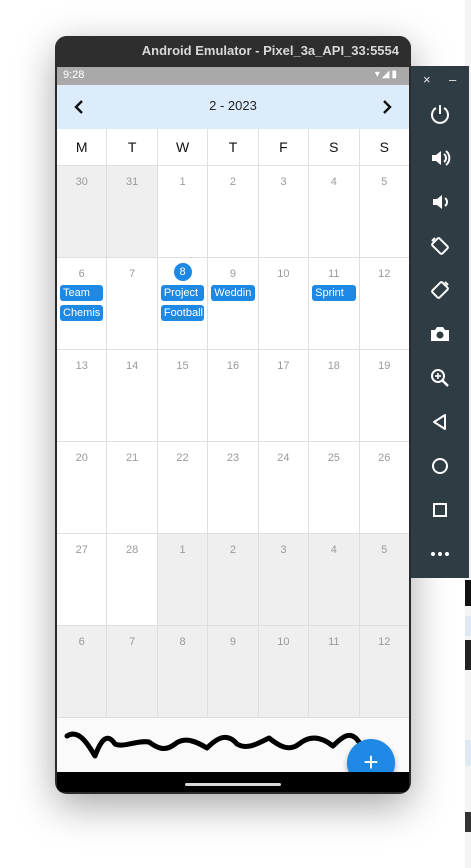 The height and width of the screenshot is (868, 471). Describe the element at coordinates (131, 396) in the screenshot. I see `day-cell: 14` at that location.